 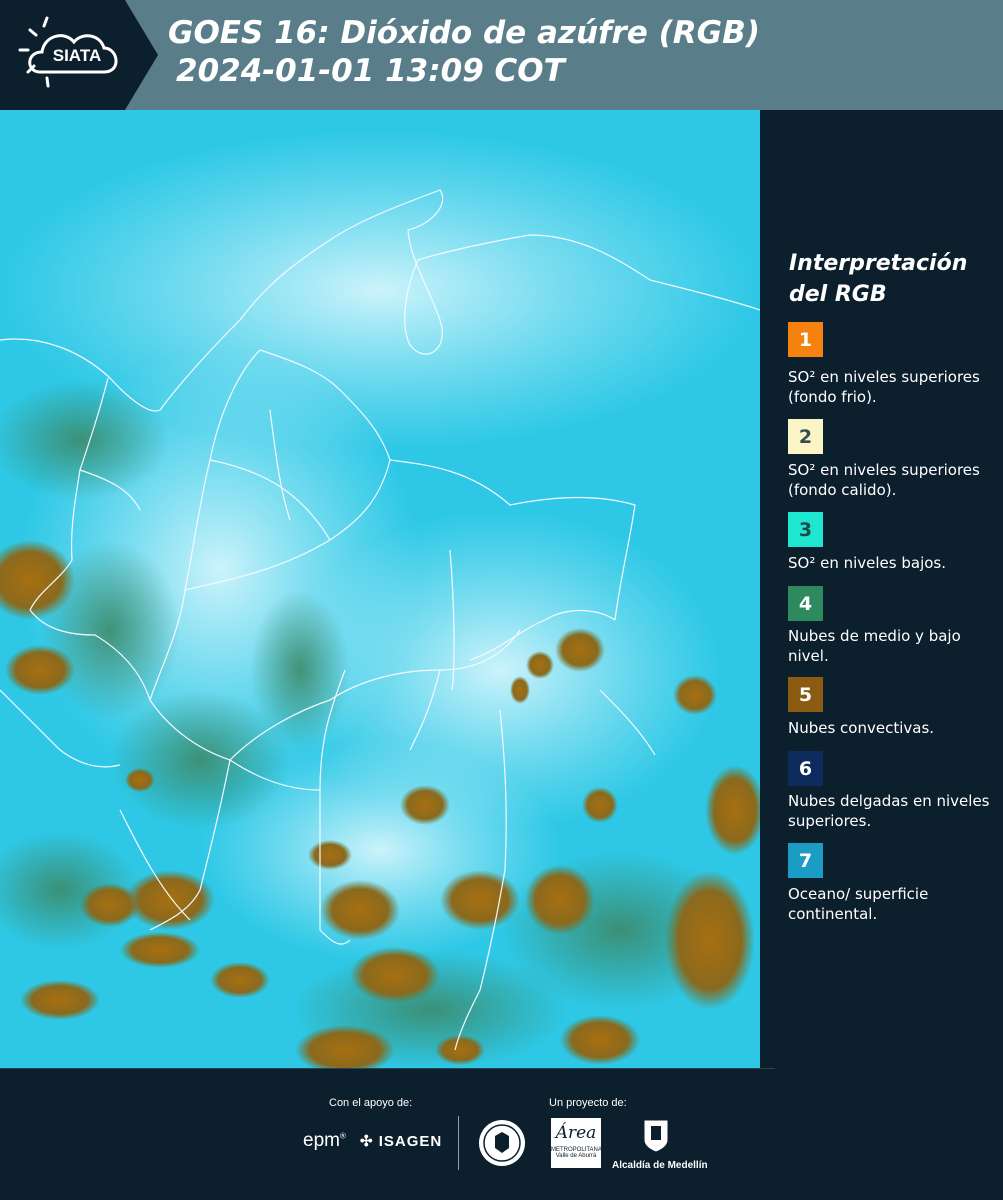 I want to click on siata-logo: SIATA, so click(x=79, y=55).